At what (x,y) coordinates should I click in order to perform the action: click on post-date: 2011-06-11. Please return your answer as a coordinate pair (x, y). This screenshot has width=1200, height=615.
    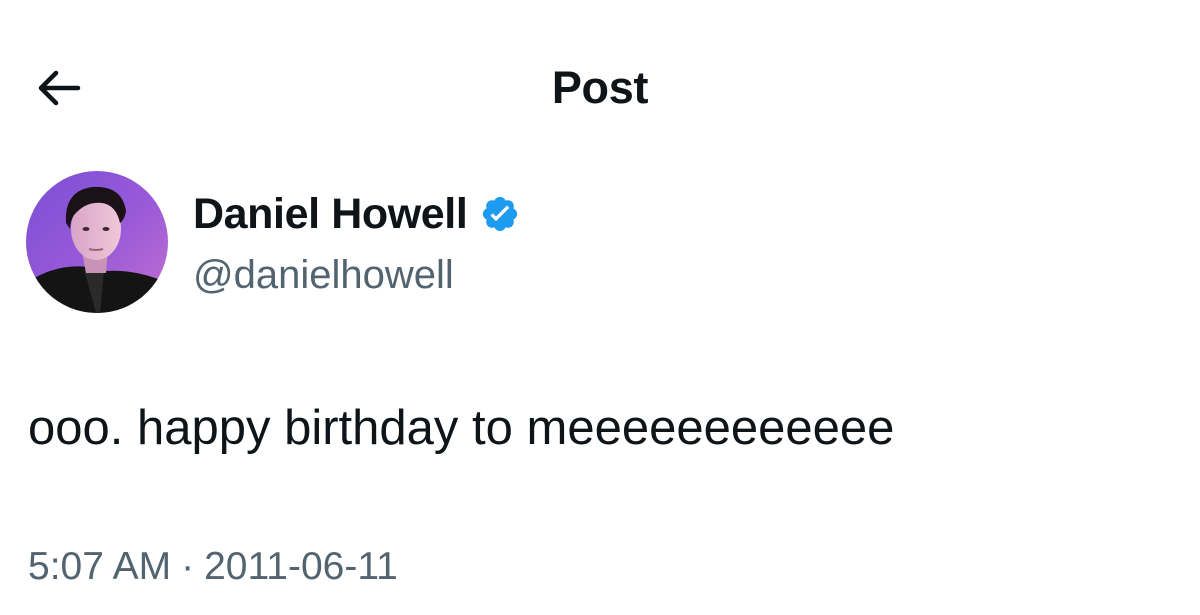
    Looking at the image, I should click on (301, 567).